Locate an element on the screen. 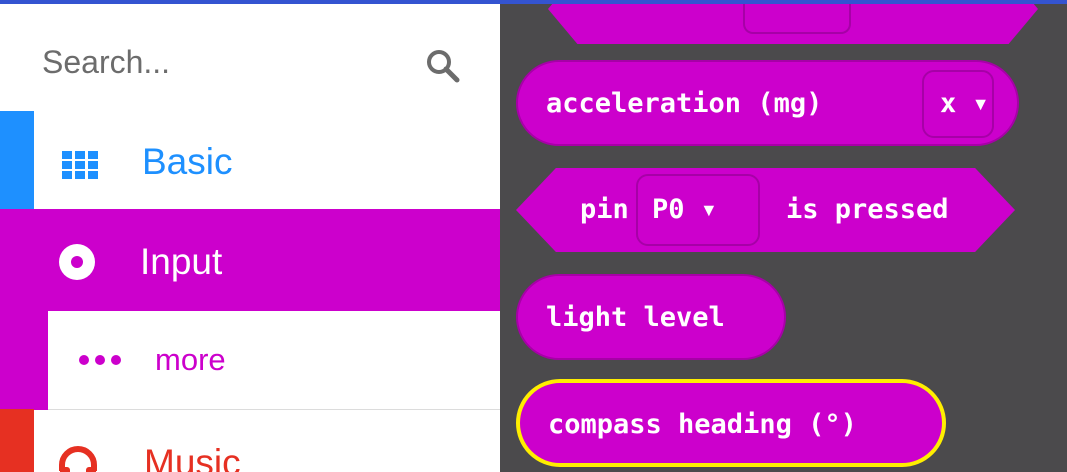 The height and width of the screenshot is (472, 1067). headphones-icon is located at coordinates (78, 459).